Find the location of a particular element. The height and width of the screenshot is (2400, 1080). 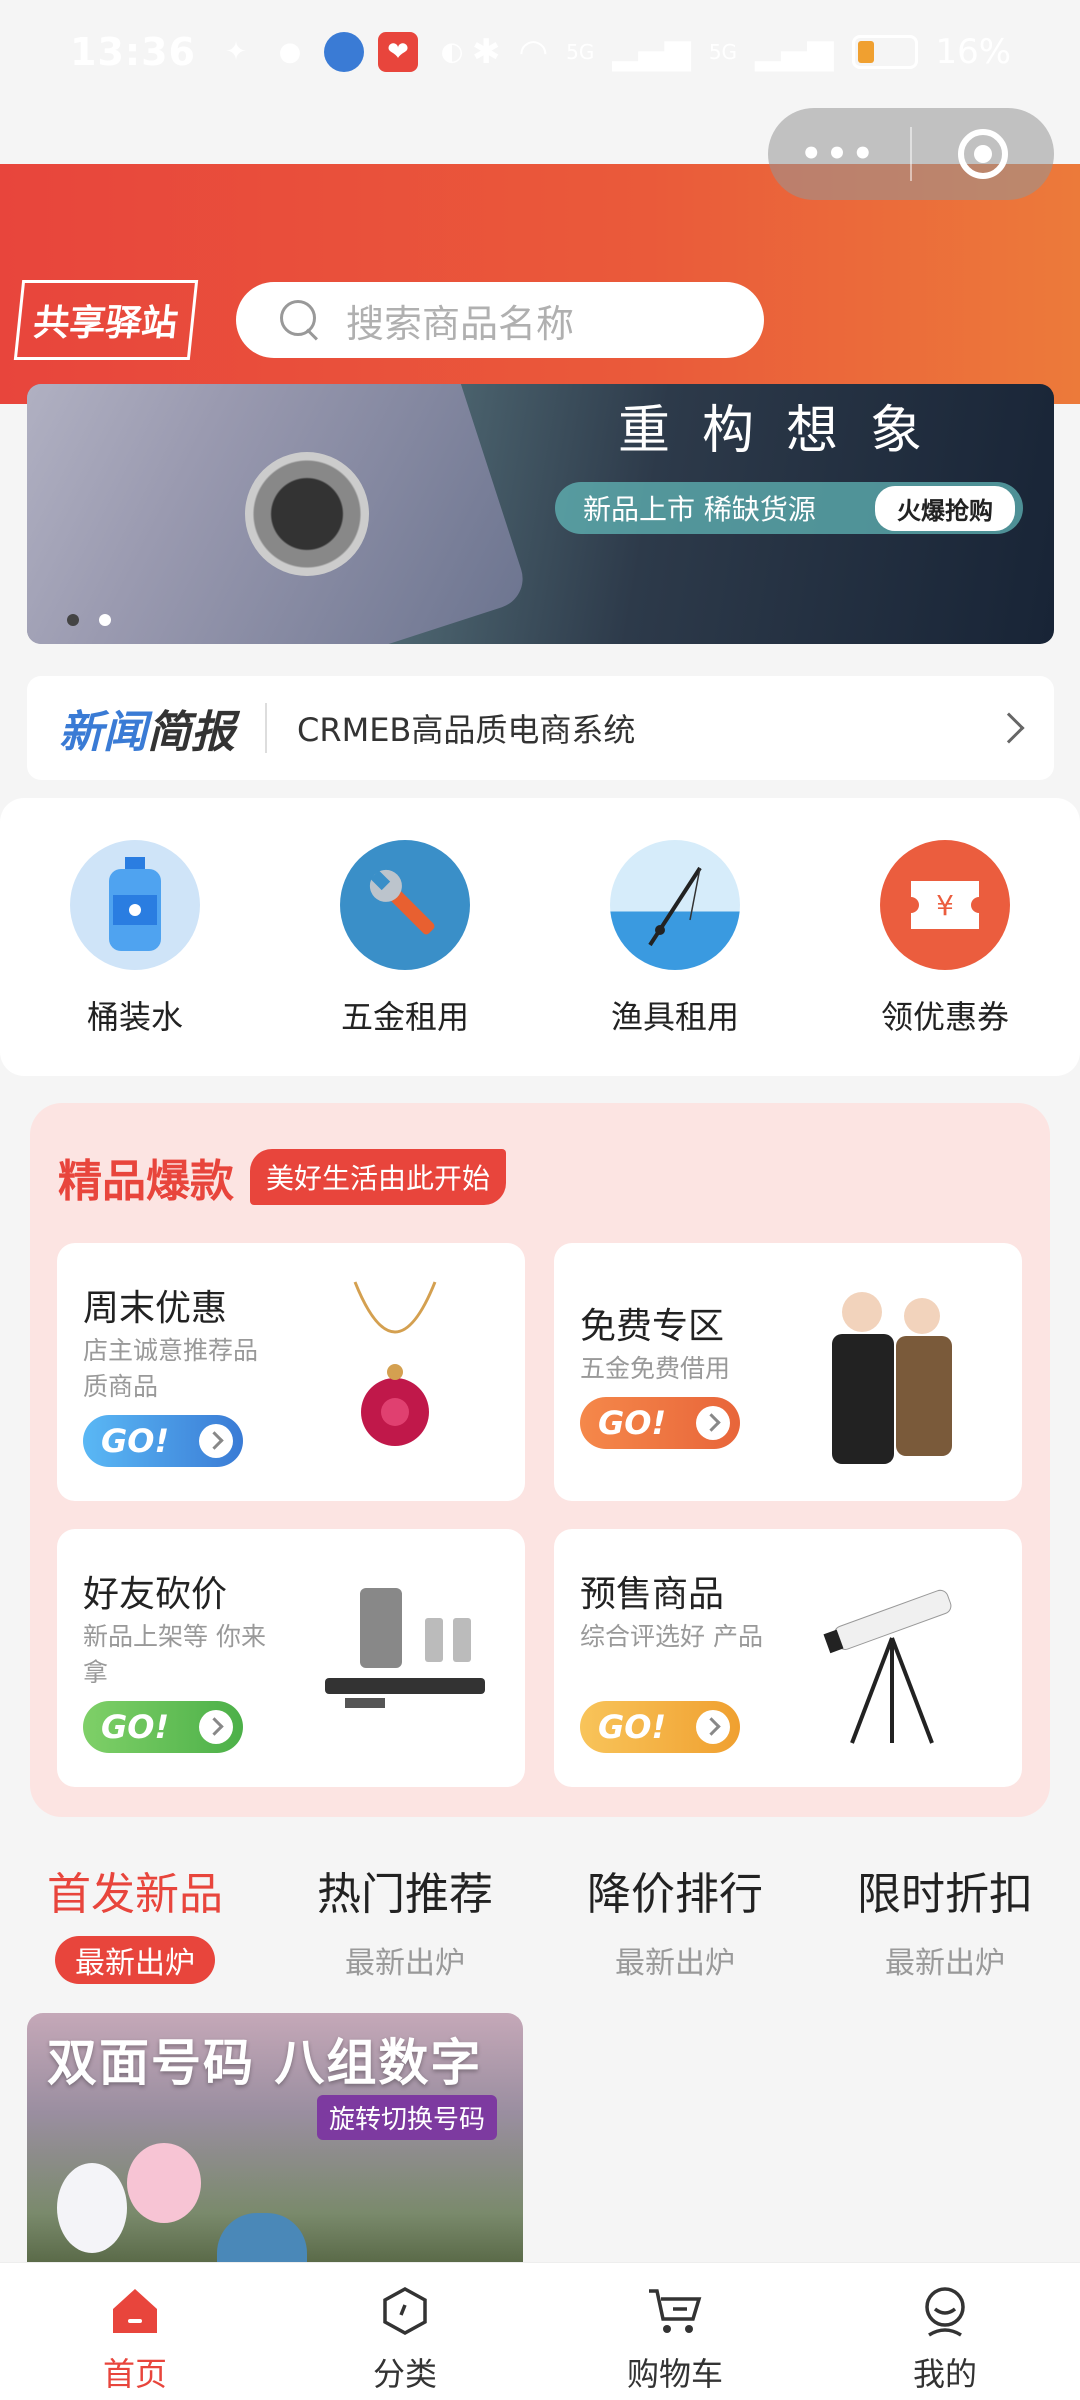

bottom-tab-bar: 首页 分类 购物车 我的 is located at coordinates (540, 2331).